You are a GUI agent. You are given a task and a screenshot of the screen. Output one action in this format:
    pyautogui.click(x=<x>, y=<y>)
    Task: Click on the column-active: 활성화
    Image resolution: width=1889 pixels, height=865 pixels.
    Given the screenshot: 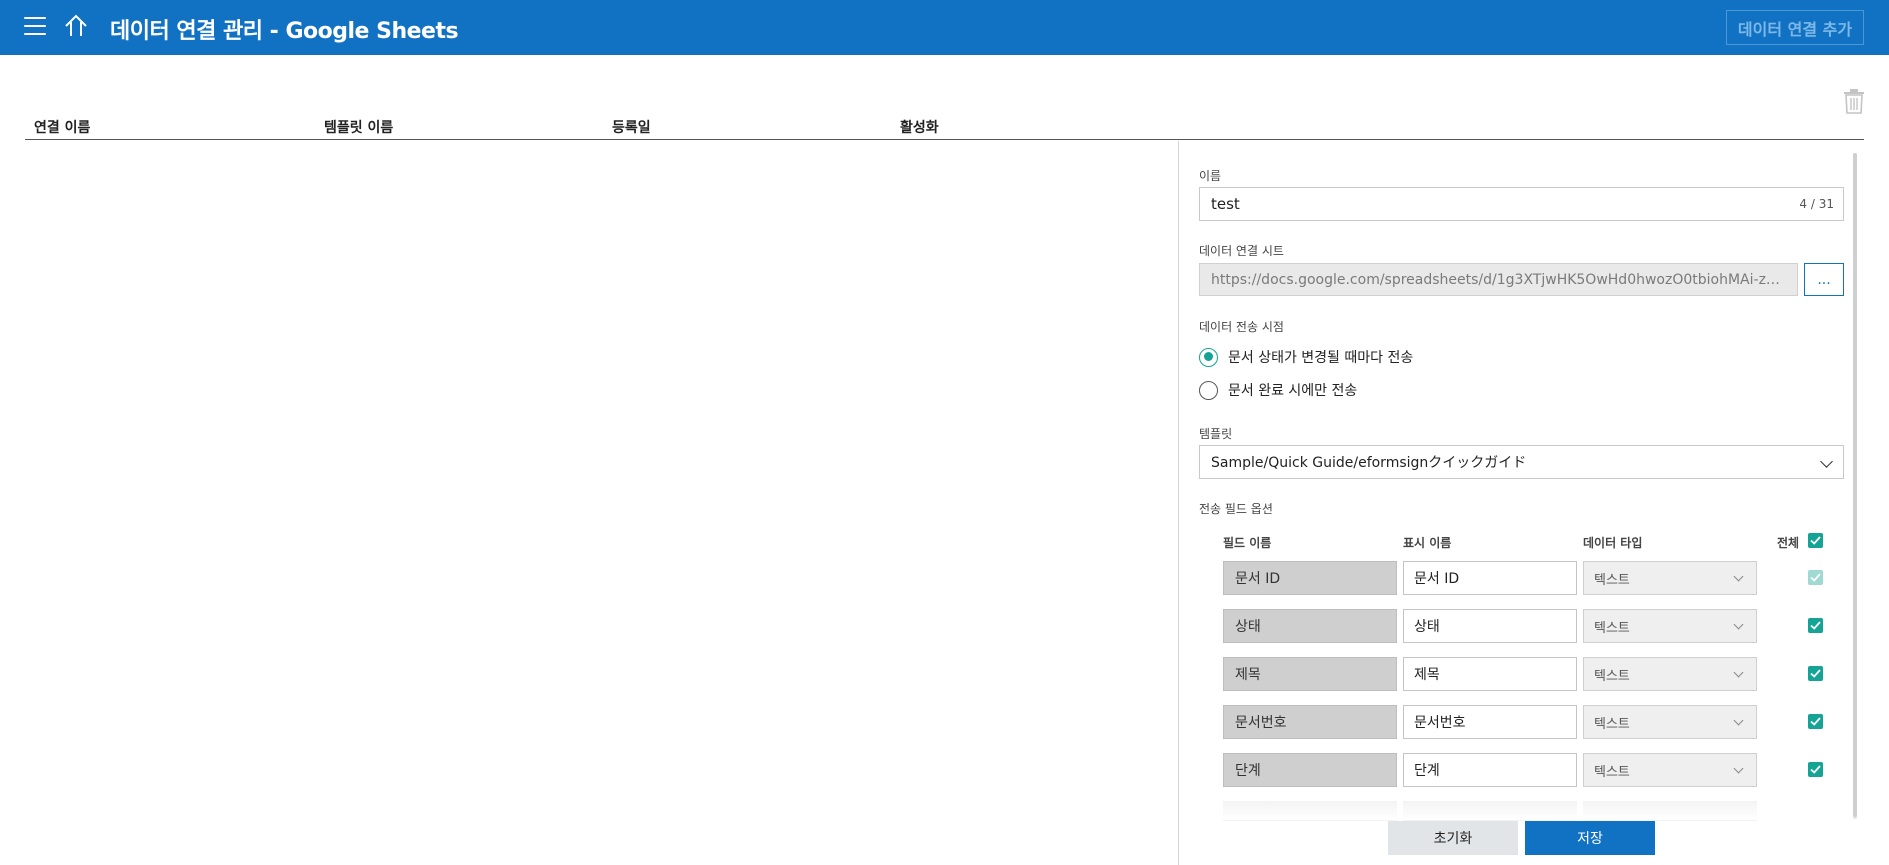 What is the action you would take?
    pyautogui.click(x=919, y=127)
    